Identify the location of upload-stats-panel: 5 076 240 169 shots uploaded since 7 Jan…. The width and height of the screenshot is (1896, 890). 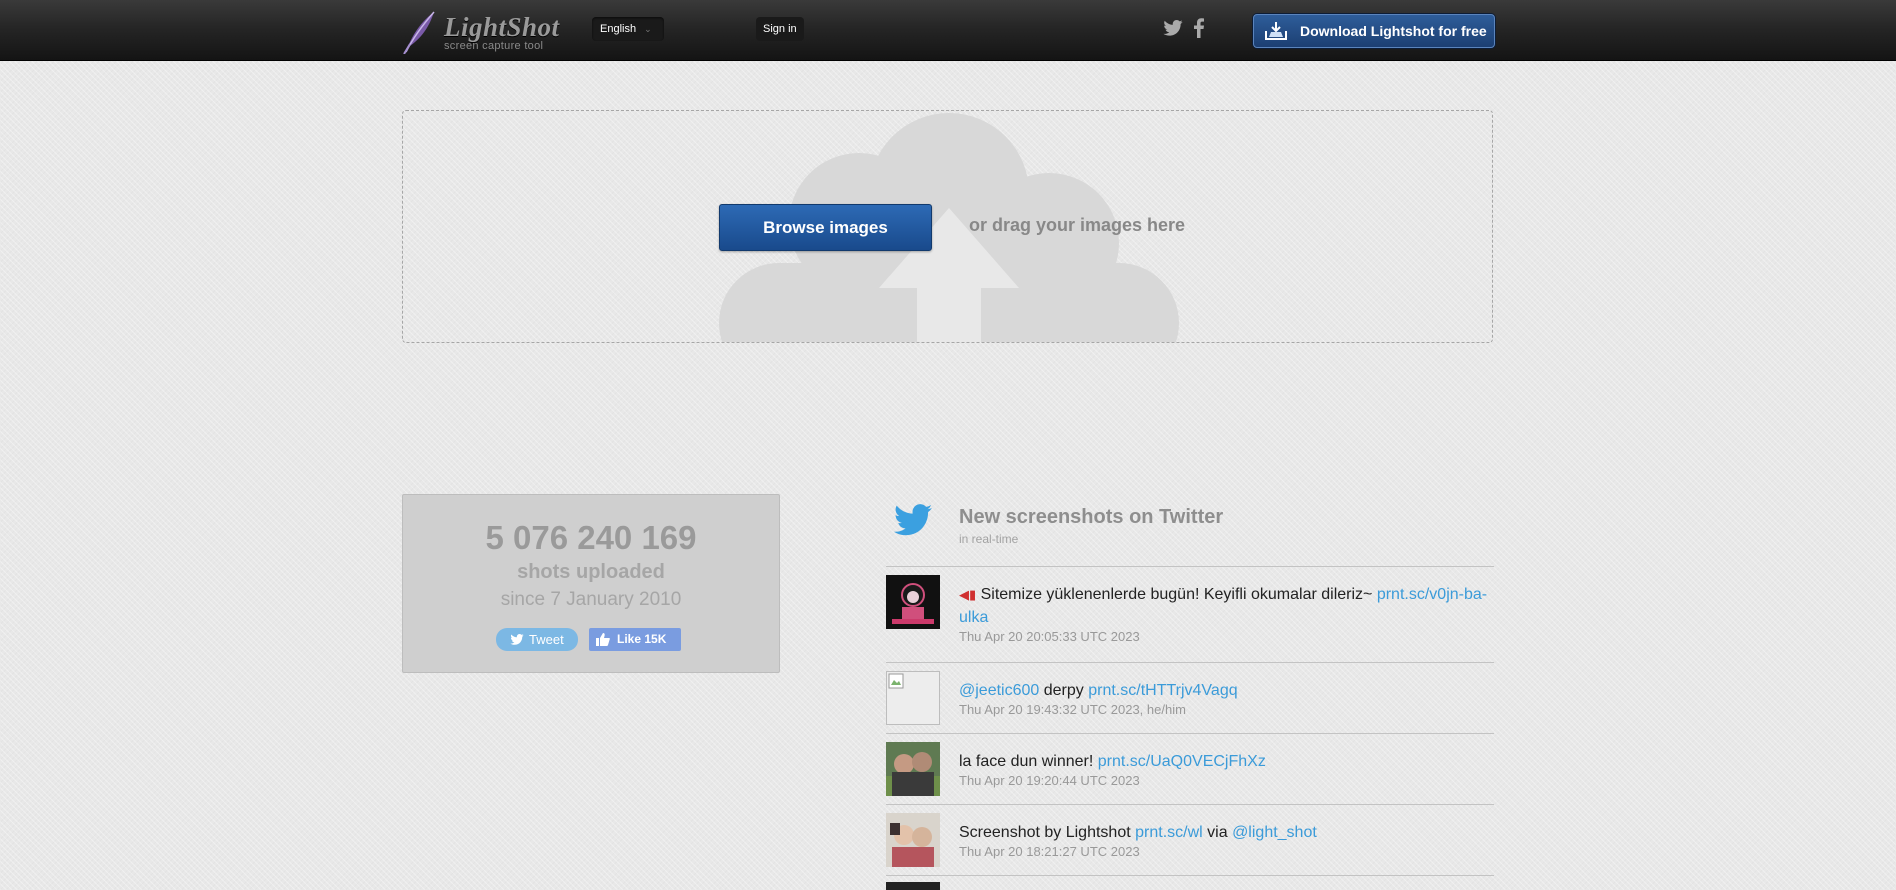
(591, 583).